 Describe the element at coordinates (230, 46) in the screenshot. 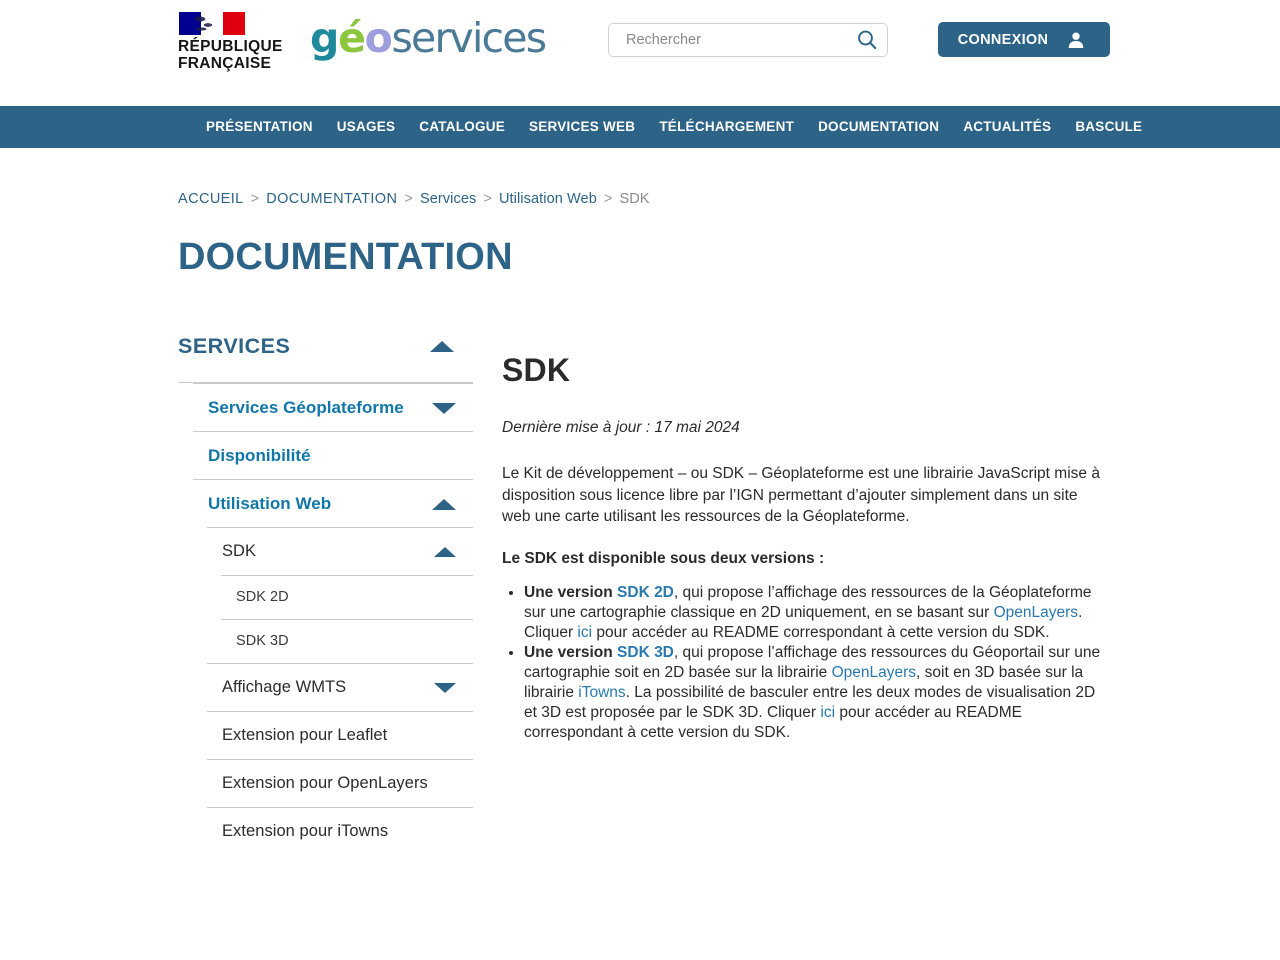

I see `republique-line-1: RÉPUBLIQUE` at that location.